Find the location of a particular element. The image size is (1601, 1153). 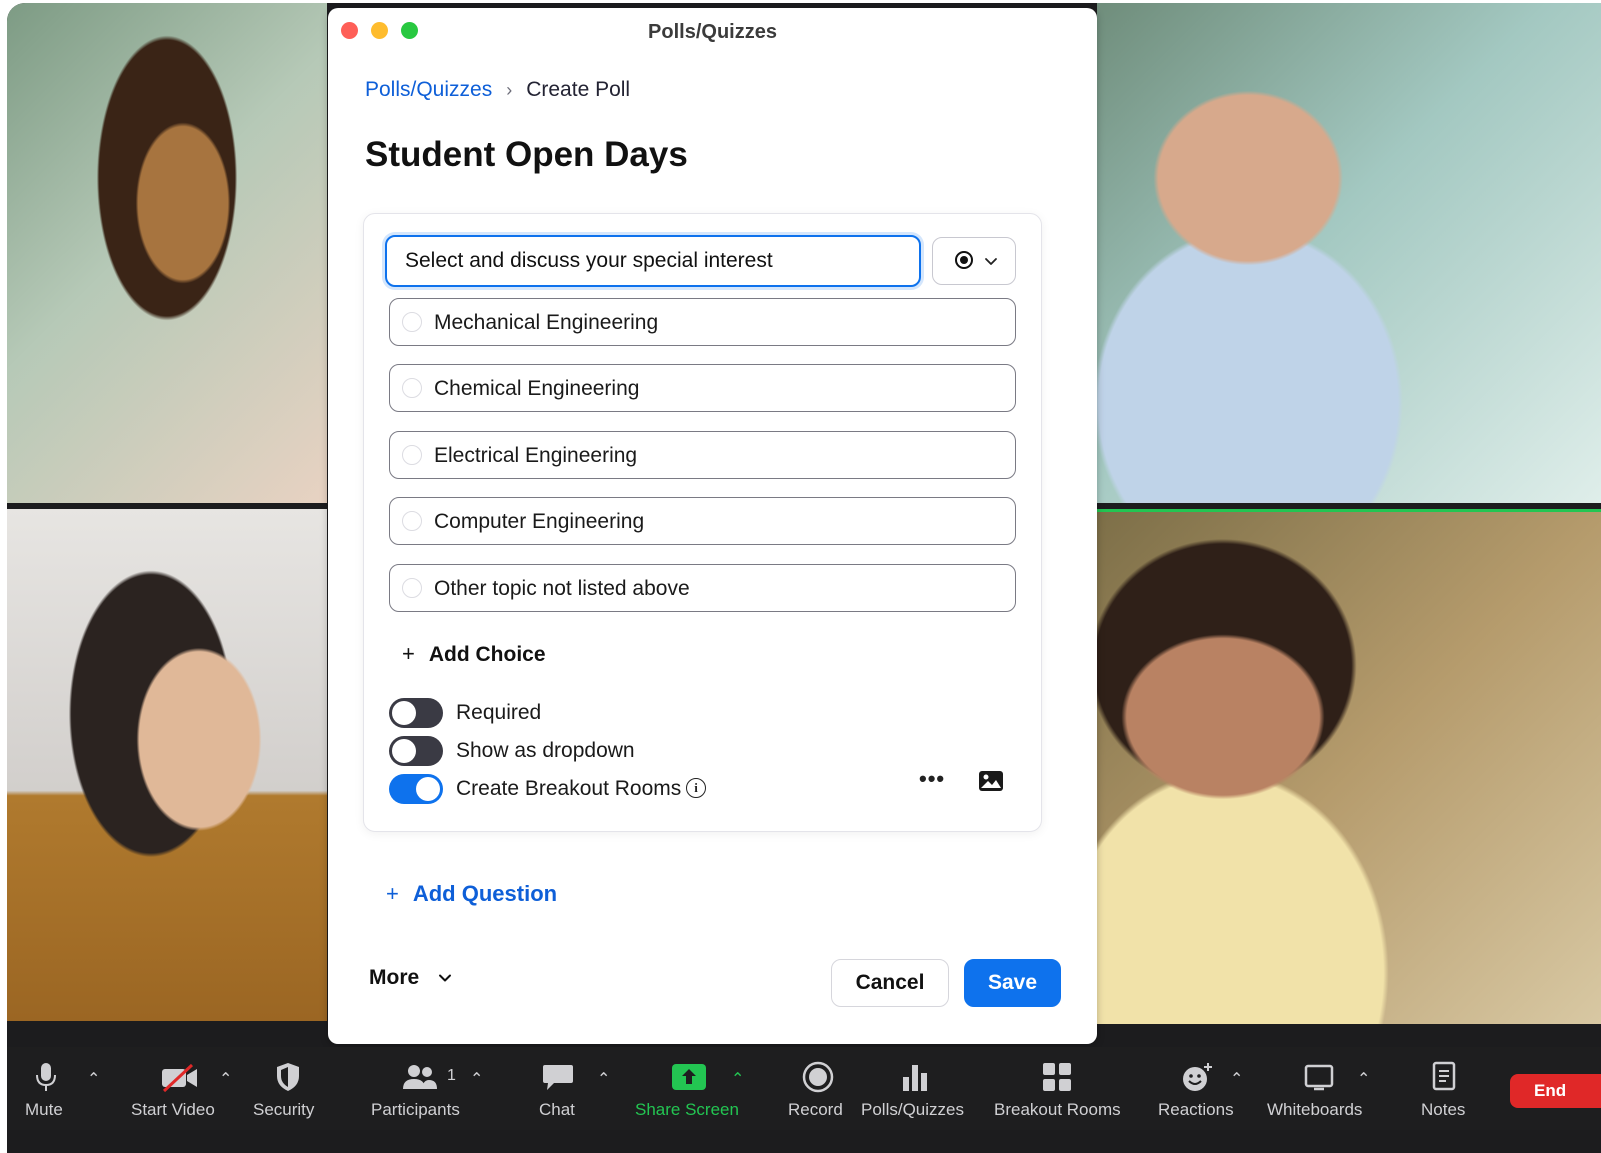

question-input: Select and discuss your special interest is located at coordinates (653, 261).